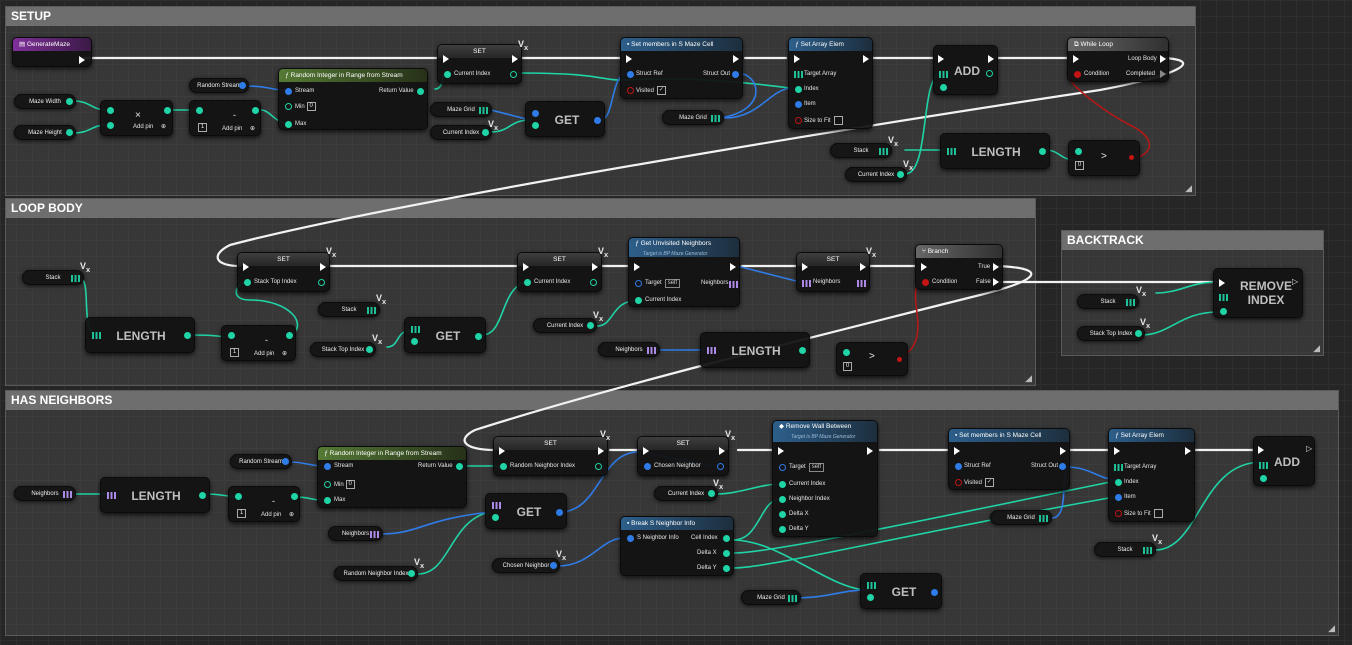  I want to click on pin-struct-out, so click(1062, 466).